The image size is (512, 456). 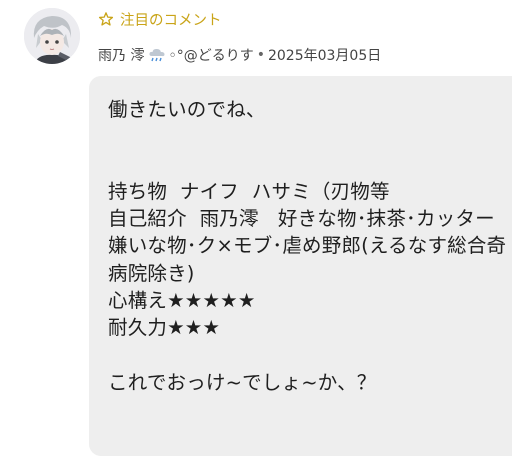 I want to click on author-handle: ◦°@どるりす, so click(x=210, y=55).